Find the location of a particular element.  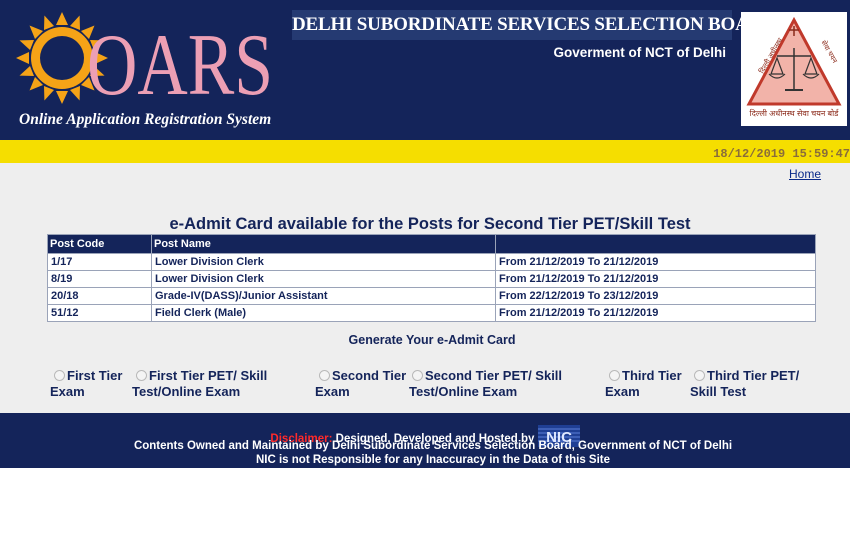

emblem-text: दिल्ली अधीनस्थ सेवा चयन बोर्ड is located at coordinates (795, 113).